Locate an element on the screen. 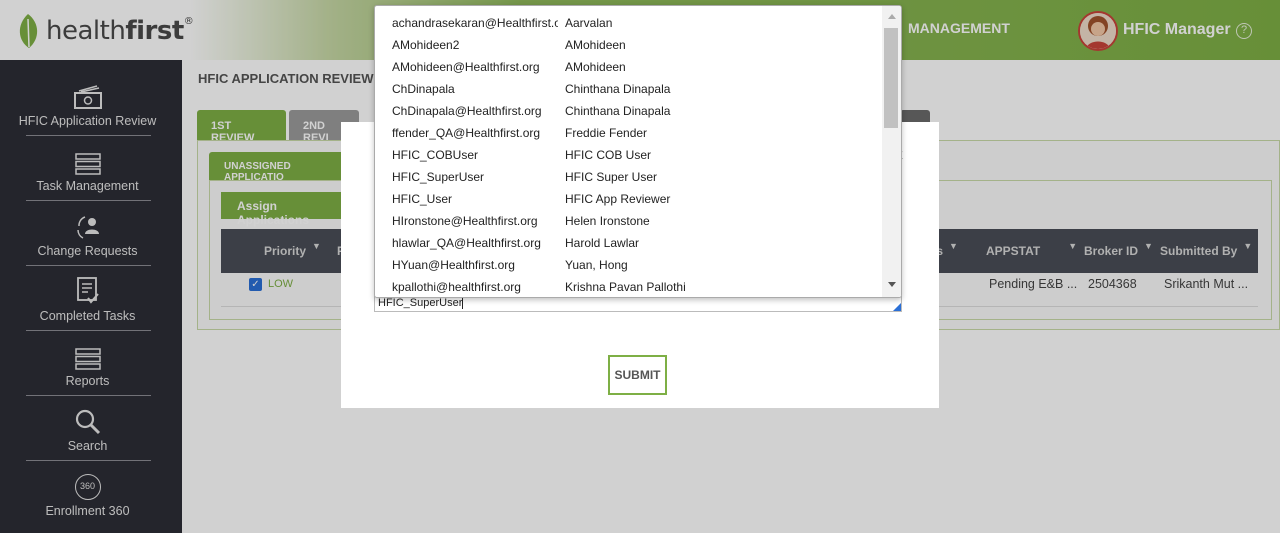  option-login: HYuan@Healthfirst.org is located at coordinates (453, 265).